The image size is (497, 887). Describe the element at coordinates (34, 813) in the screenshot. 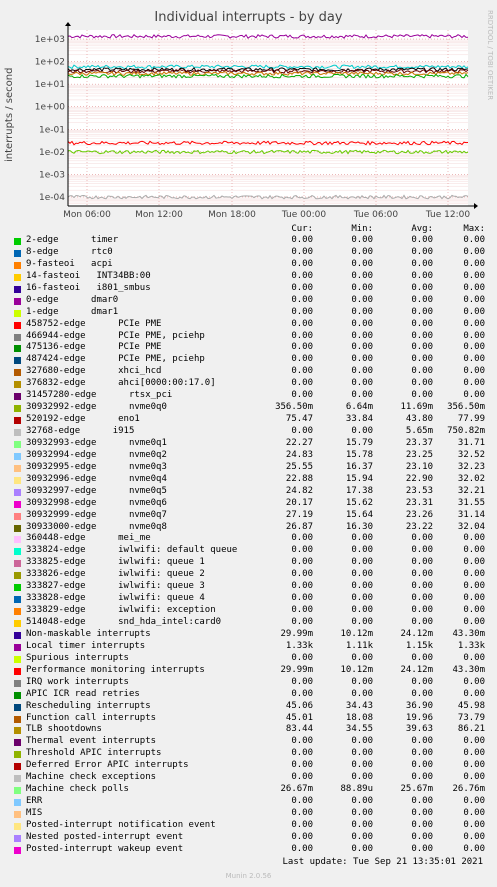

I see `legend-series-name: MIS` at that location.